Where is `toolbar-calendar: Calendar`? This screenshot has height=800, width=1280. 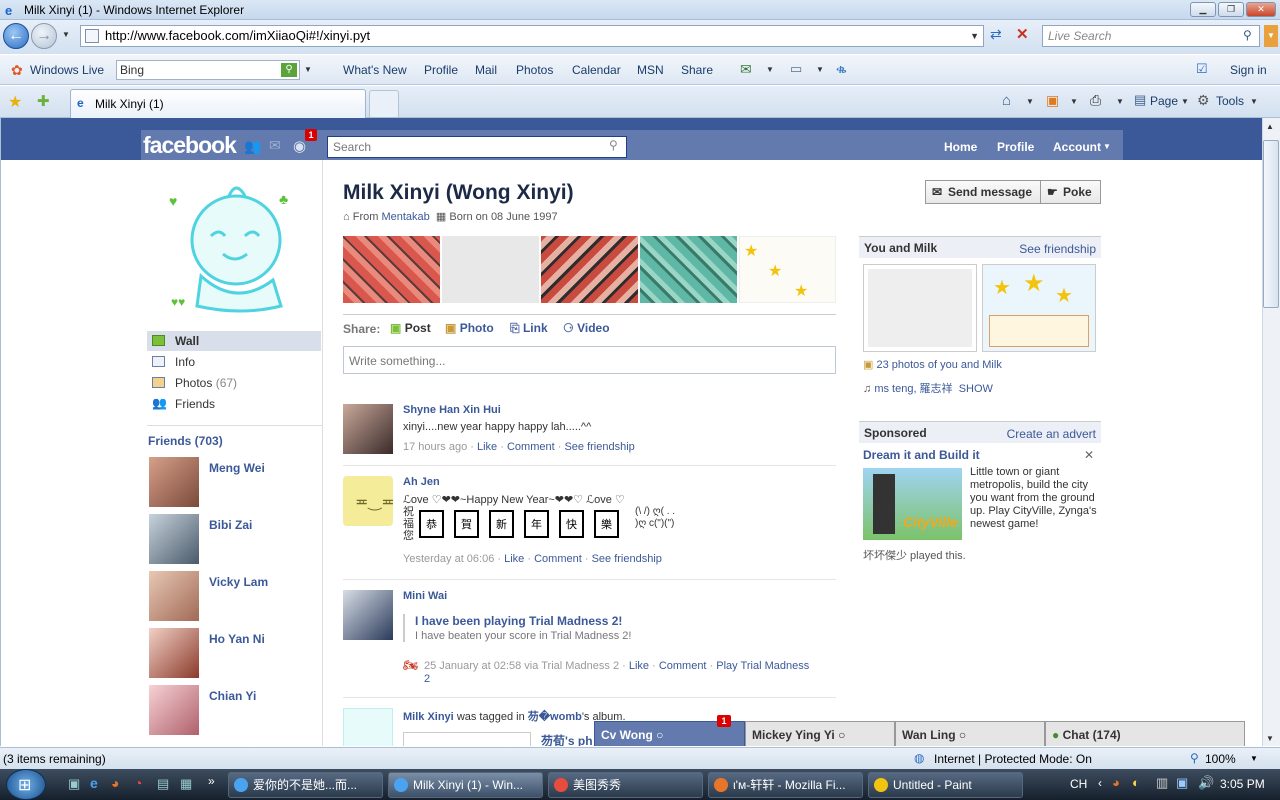 toolbar-calendar: Calendar is located at coordinates (596, 70).